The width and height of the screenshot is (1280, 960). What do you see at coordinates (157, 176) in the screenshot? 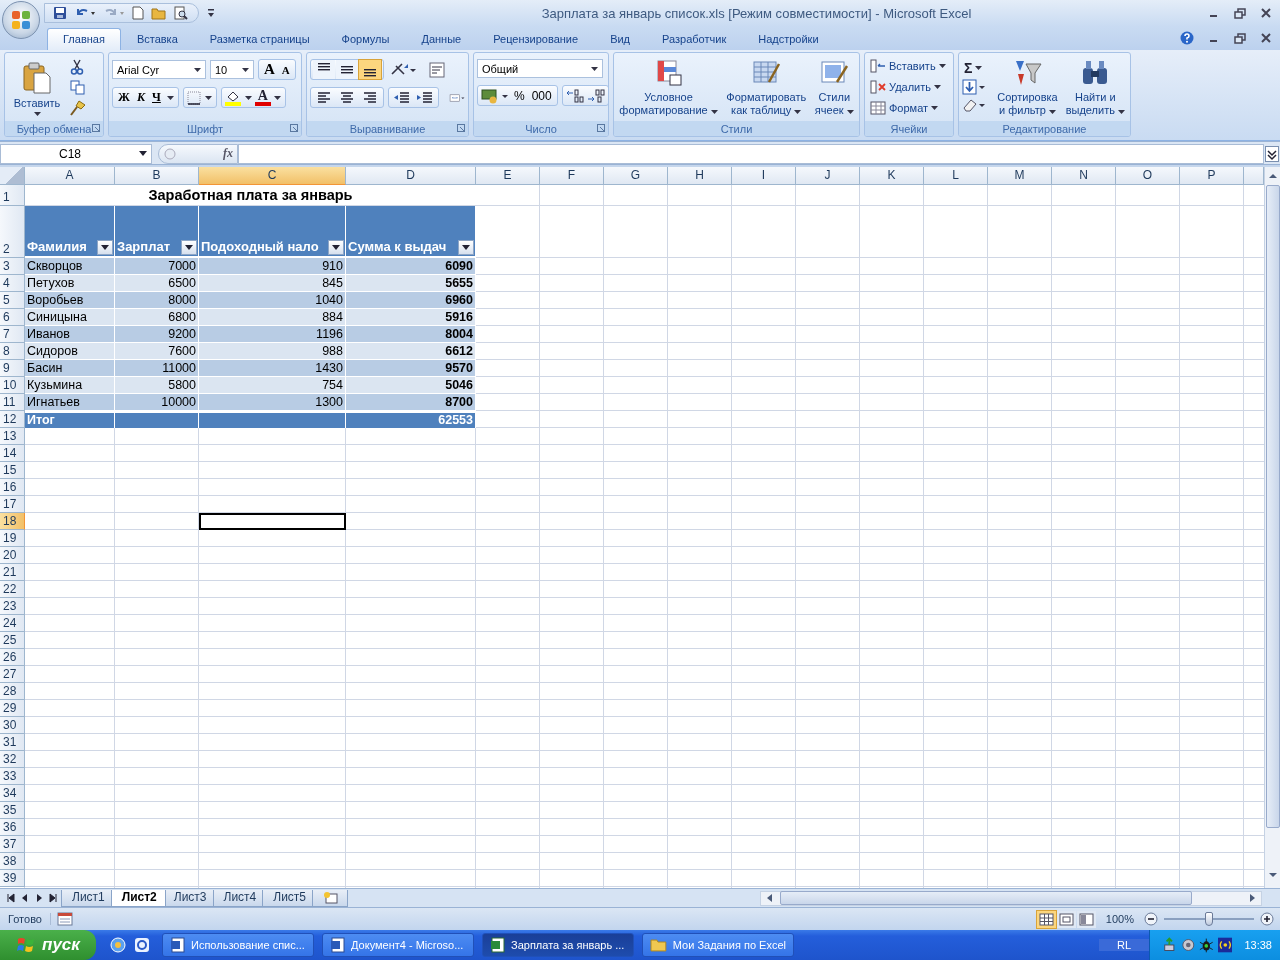
I see `column-header: B` at bounding box center [157, 176].